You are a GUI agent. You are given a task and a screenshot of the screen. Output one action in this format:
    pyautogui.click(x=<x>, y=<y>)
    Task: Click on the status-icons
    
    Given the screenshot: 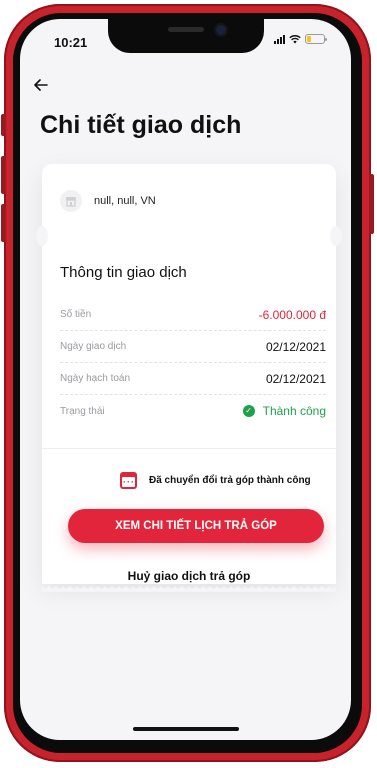 What is the action you would take?
    pyautogui.click(x=300, y=39)
    